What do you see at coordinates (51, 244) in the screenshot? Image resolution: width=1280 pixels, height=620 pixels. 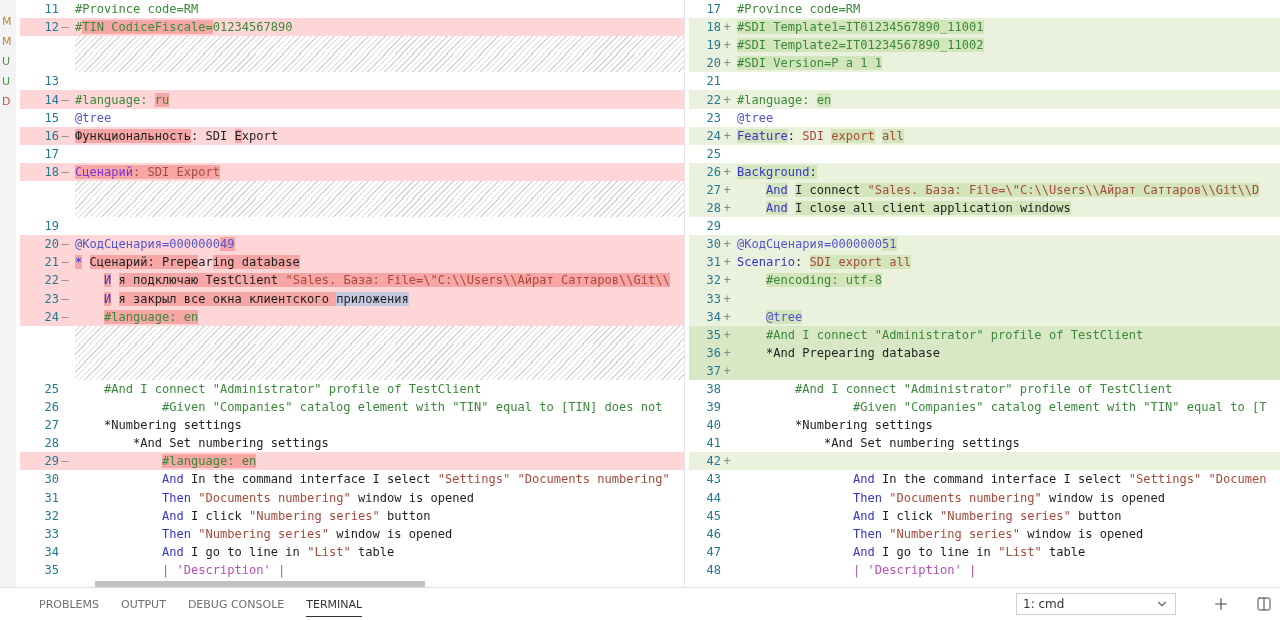 I see `line-number: 20` at bounding box center [51, 244].